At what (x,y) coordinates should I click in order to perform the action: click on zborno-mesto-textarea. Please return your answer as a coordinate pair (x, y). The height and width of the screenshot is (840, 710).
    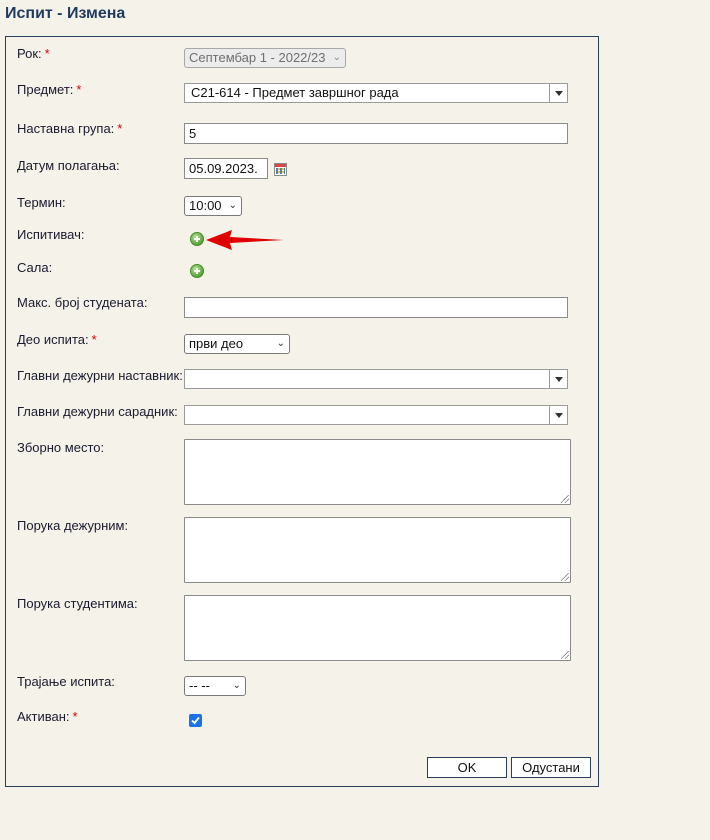
    Looking at the image, I should click on (377, 472).